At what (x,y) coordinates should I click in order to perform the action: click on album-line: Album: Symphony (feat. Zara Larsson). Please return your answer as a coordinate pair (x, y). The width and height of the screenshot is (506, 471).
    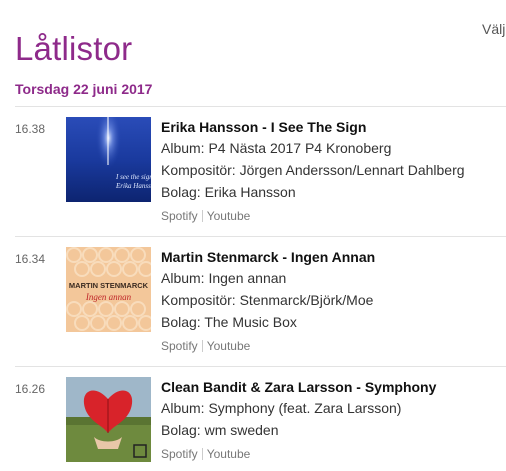
    Looking at the image, I should click on (281, 408).